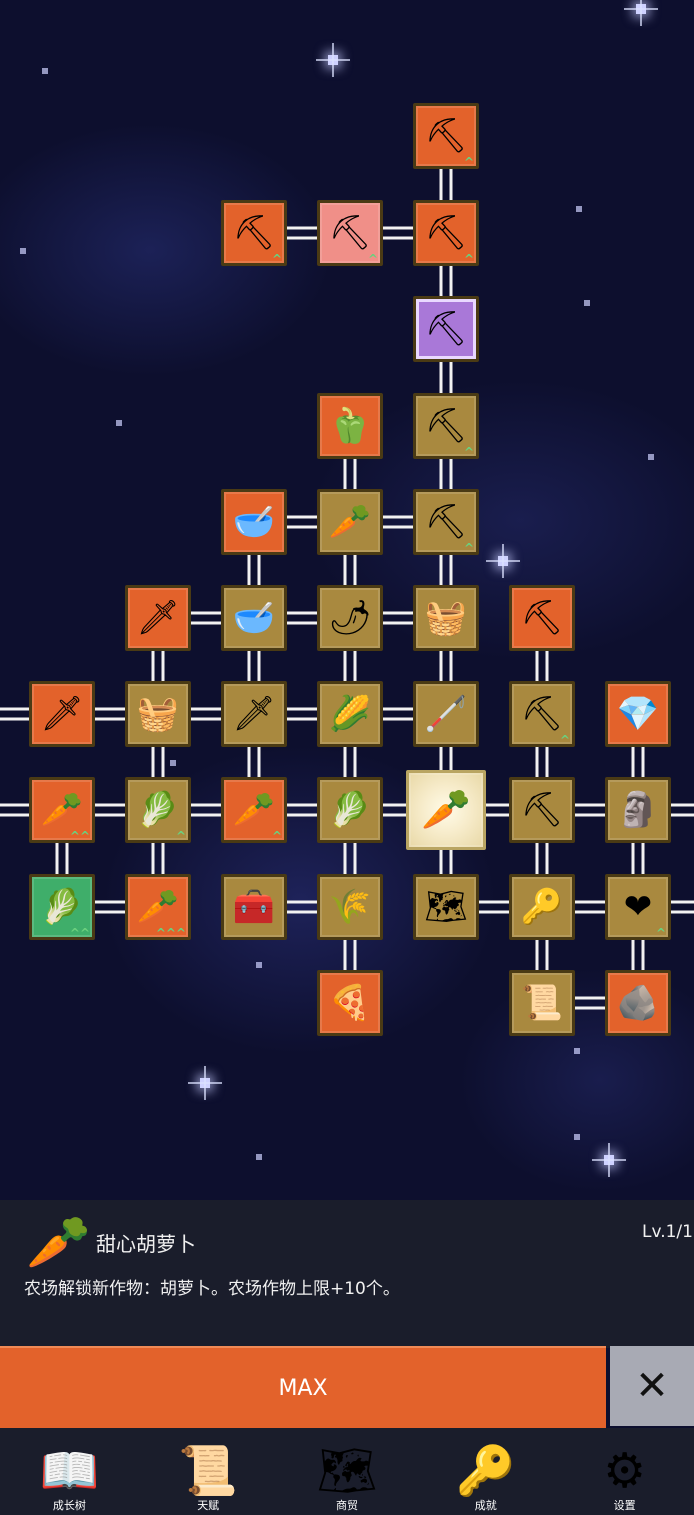 The width and height of the screenshot is (694, 1515). I want to click on nav-label: 天赋, so click(208, 1505).